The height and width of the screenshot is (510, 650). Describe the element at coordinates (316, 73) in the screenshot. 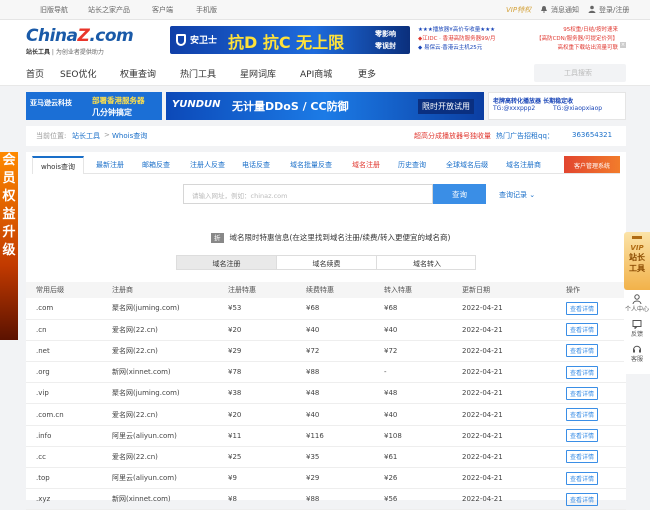

I see `nav-api: API商城` at that location.